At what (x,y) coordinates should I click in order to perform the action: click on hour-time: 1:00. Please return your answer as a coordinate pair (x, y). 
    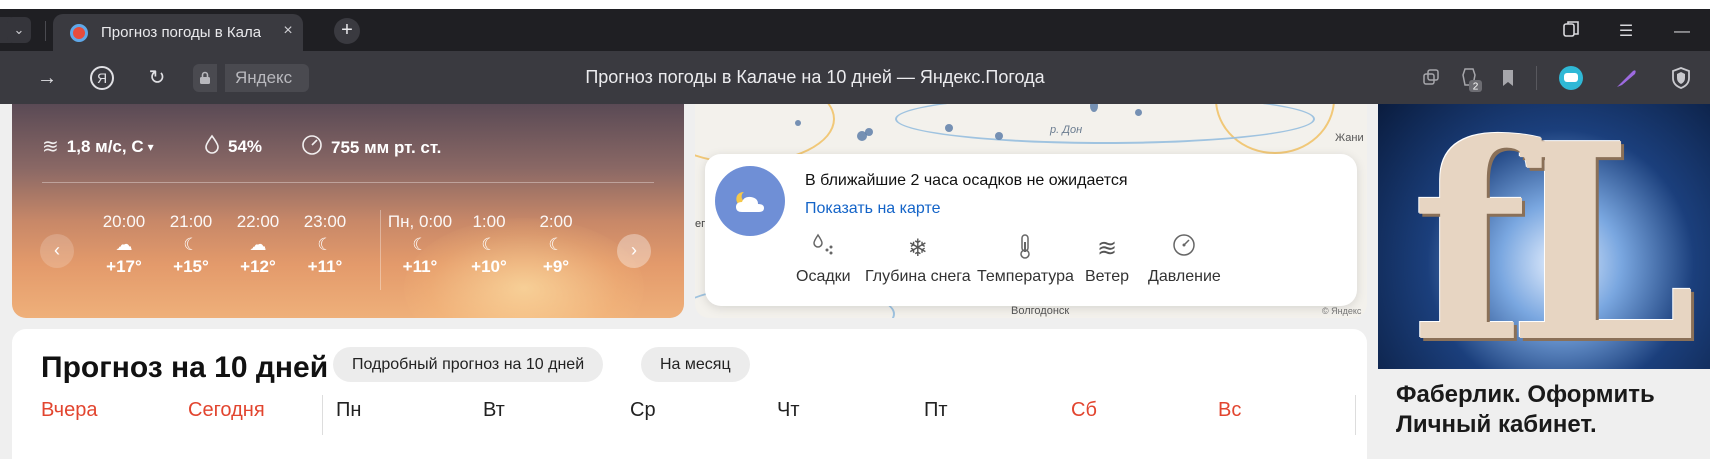
    Looking at the image, I should click on (489, 221).